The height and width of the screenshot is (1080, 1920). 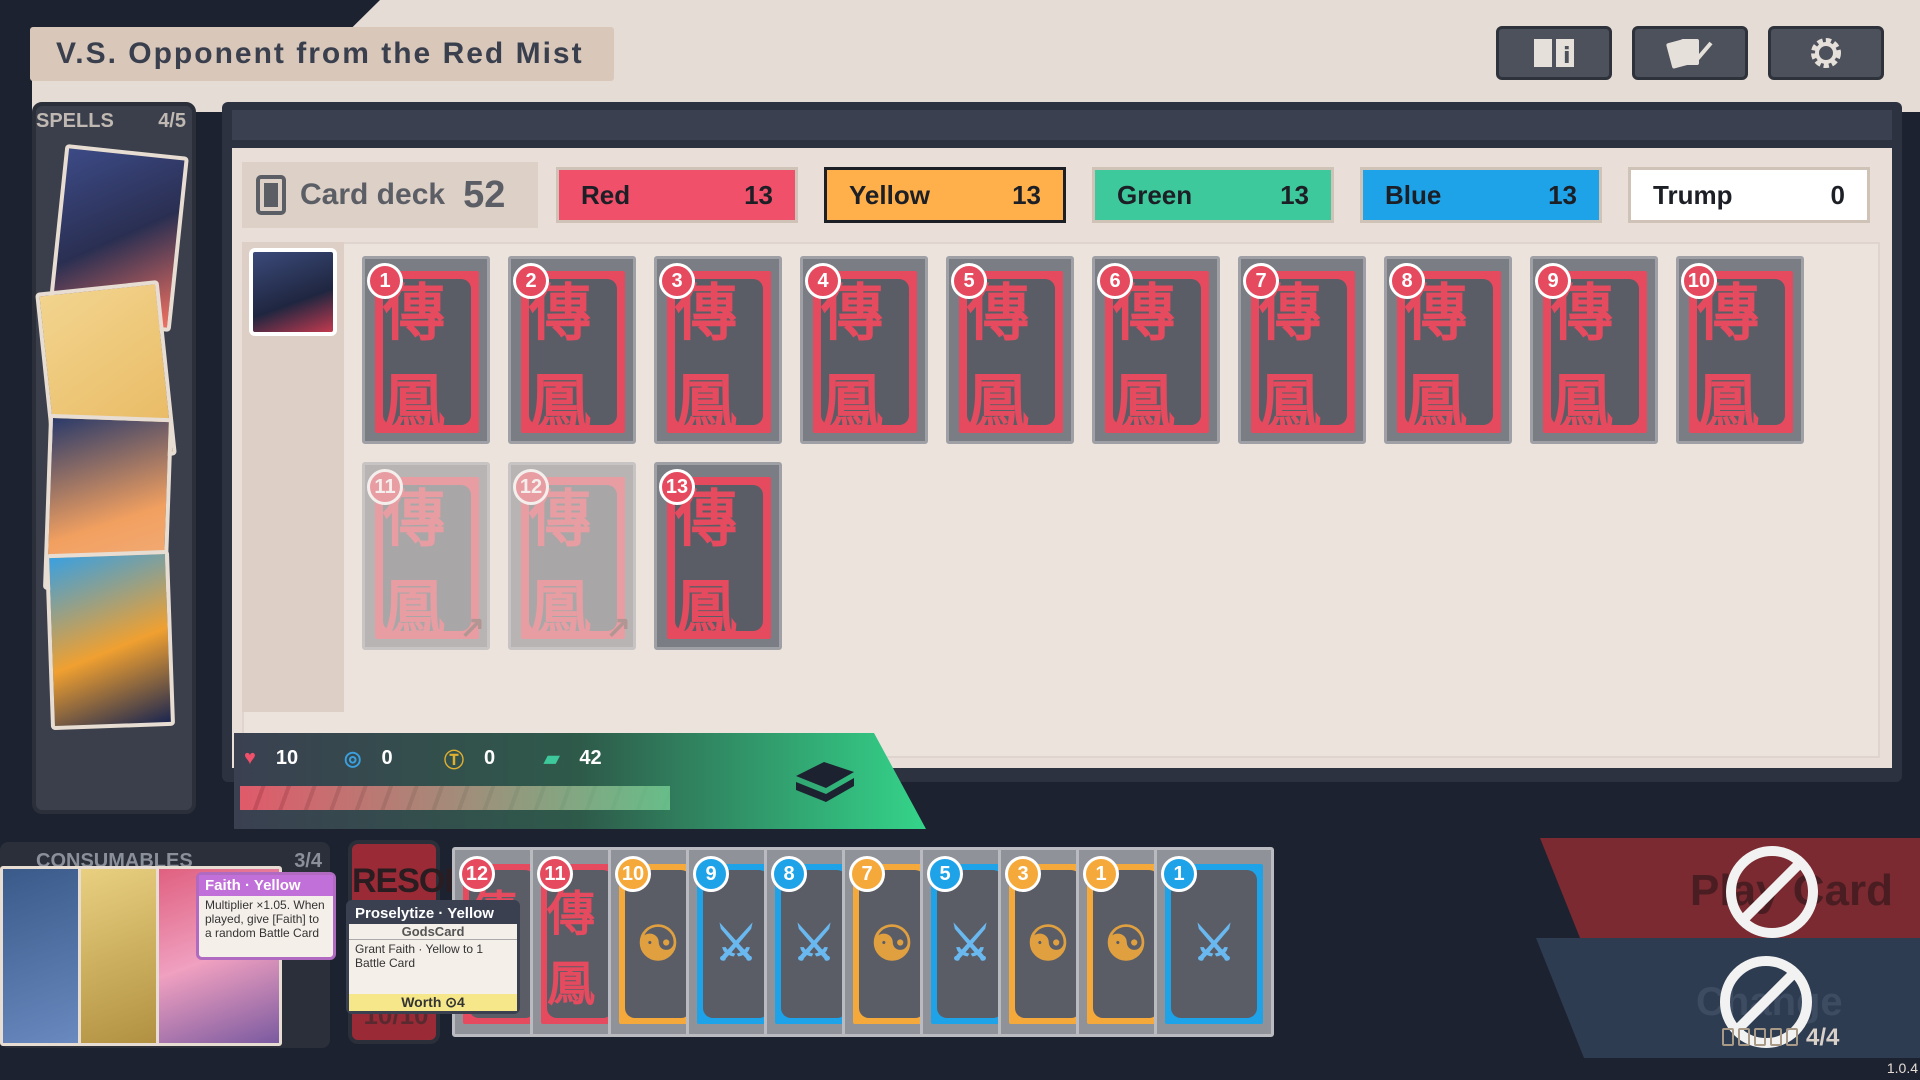 I want to click on card-number: 12, so click(x=531, y=487).